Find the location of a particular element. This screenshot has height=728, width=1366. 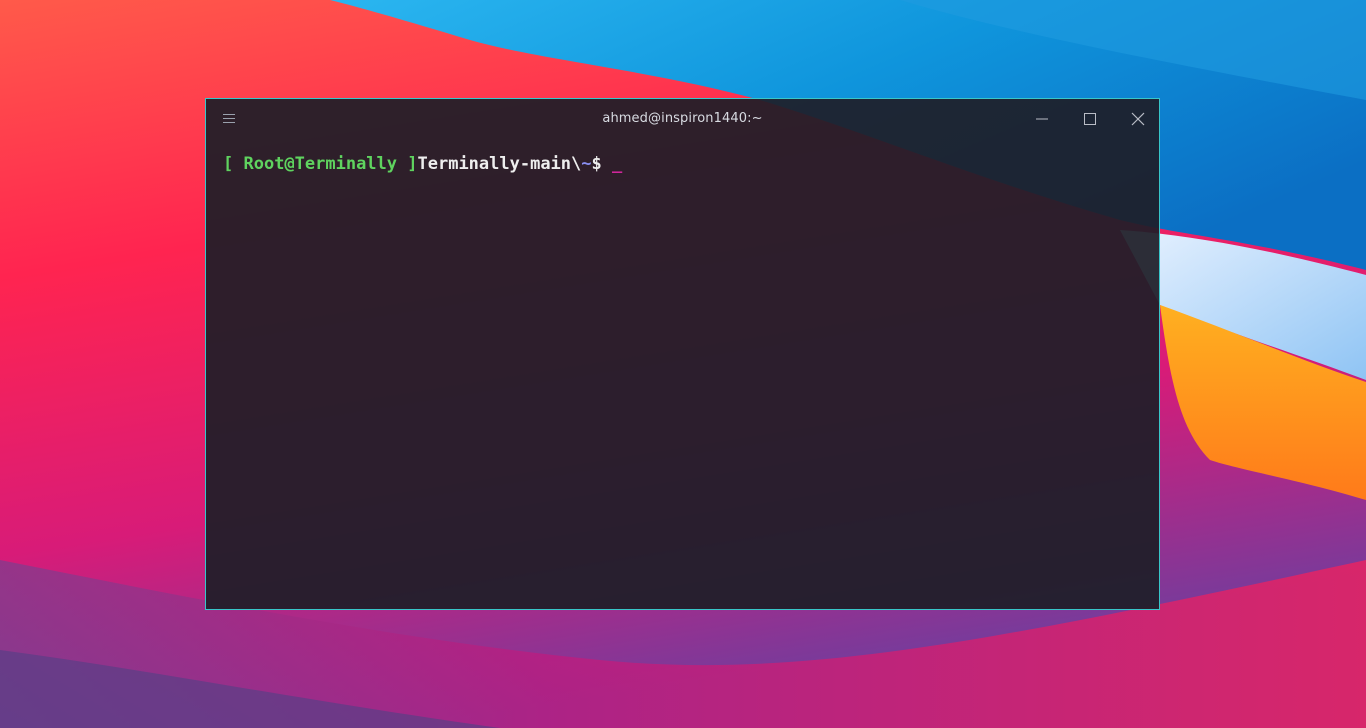

terminal-output: [ Root@Terminally ]Terminally-main\~$ _ is located at coordinates (686, 164).